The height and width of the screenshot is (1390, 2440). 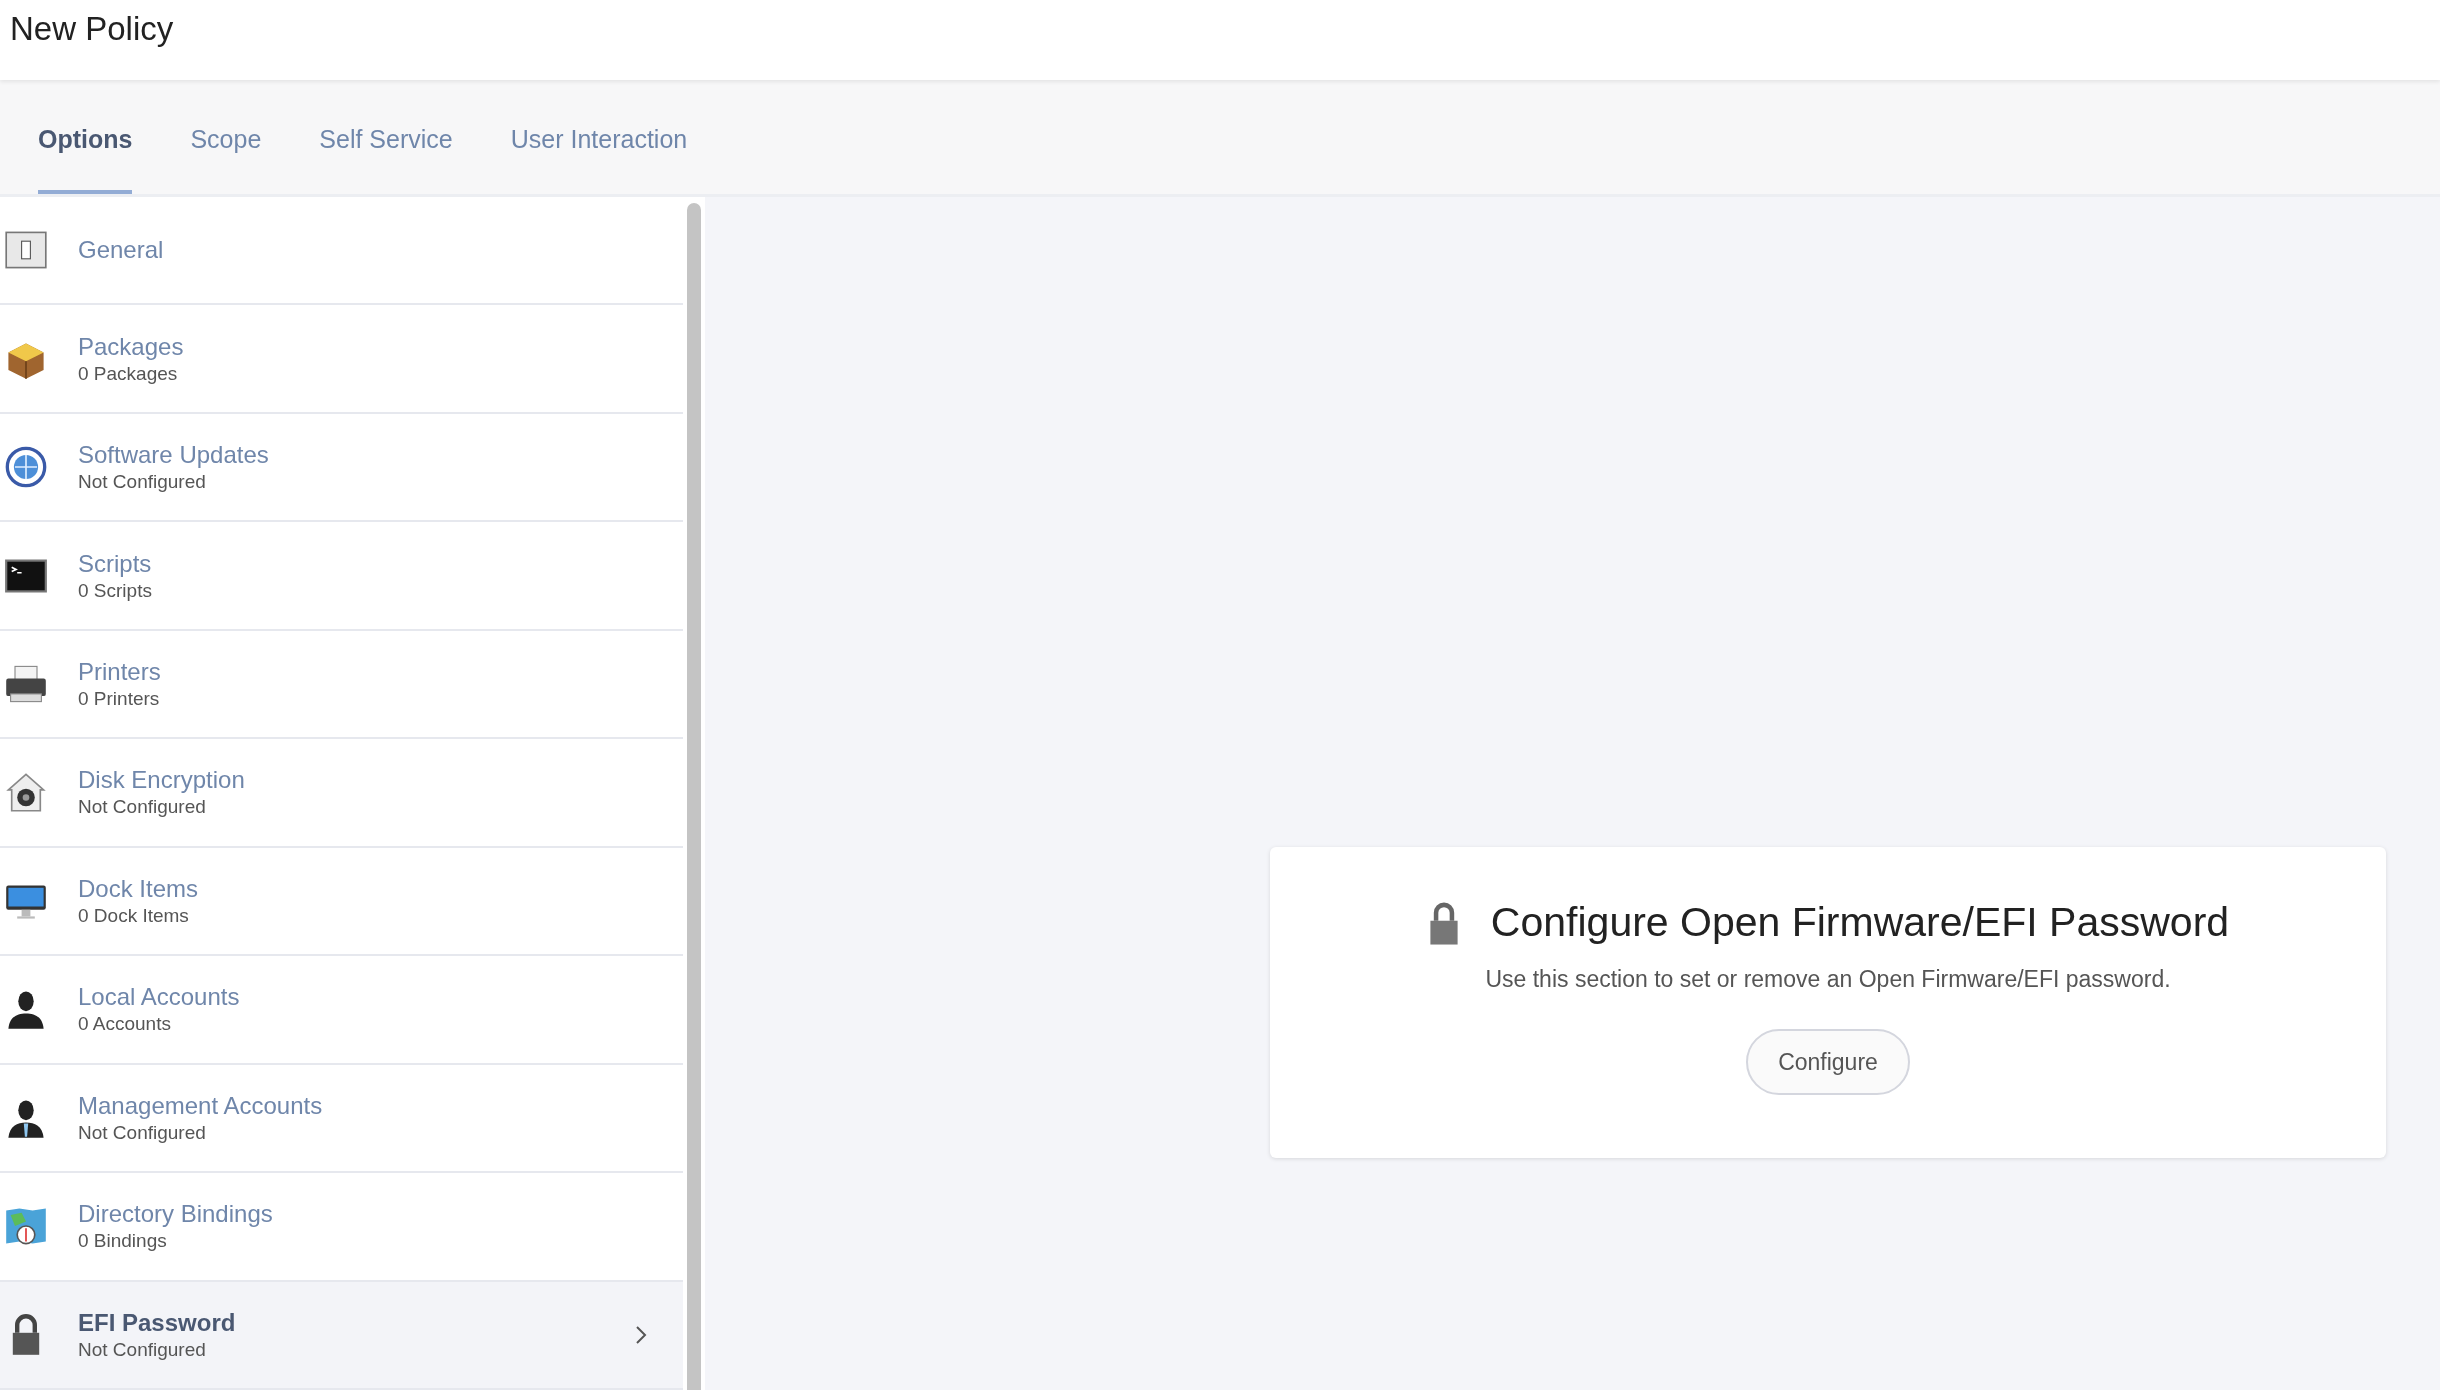 What do you see at coordinates (139, 888) in the screenshot?
I see `item-title: Dock Items` at bounding box center [139, 888].